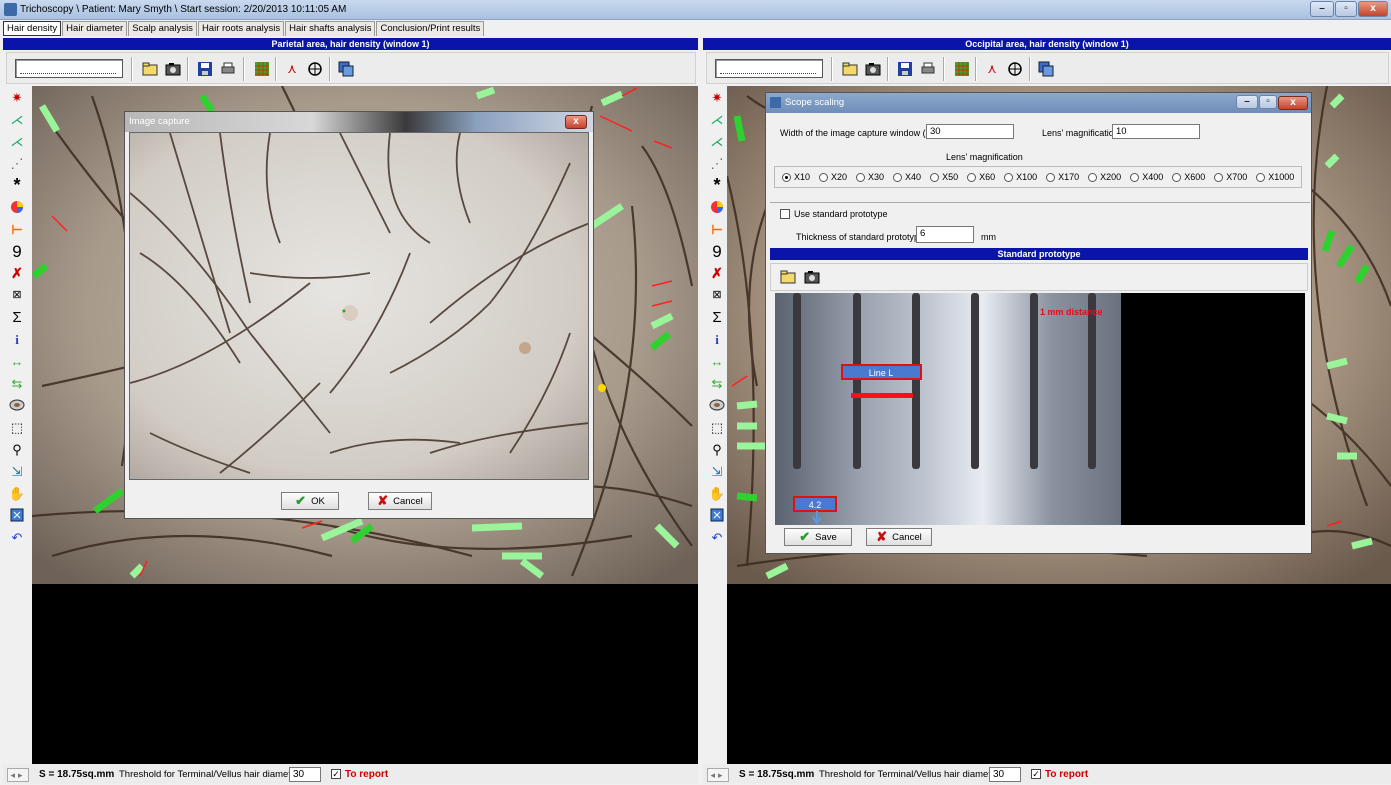 The image size is (1391, 785). I want to click on dialog-minimize-button: –, so click(1247, 102).